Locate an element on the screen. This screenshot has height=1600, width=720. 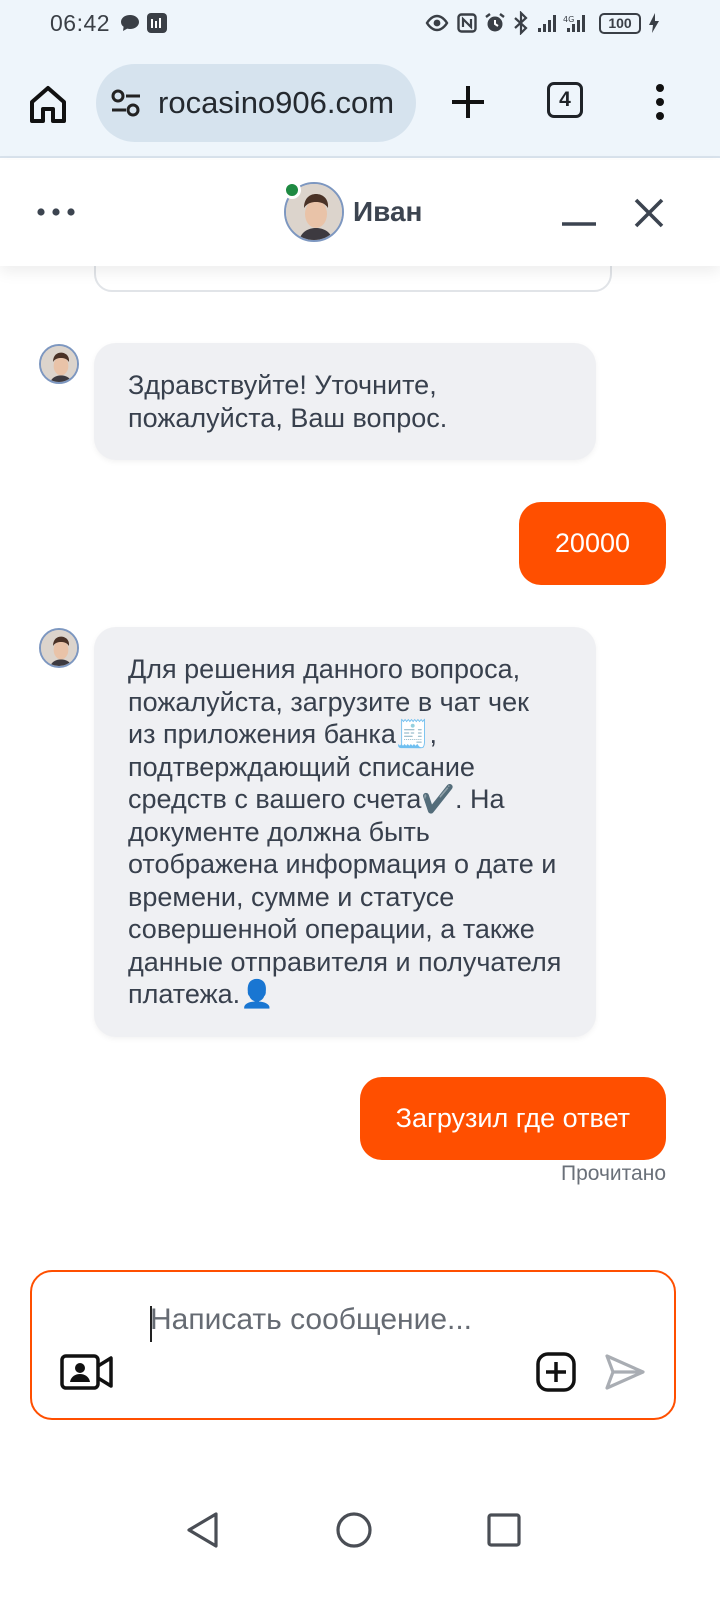
back-triangle-icon is located at coordinates (202, 1530).